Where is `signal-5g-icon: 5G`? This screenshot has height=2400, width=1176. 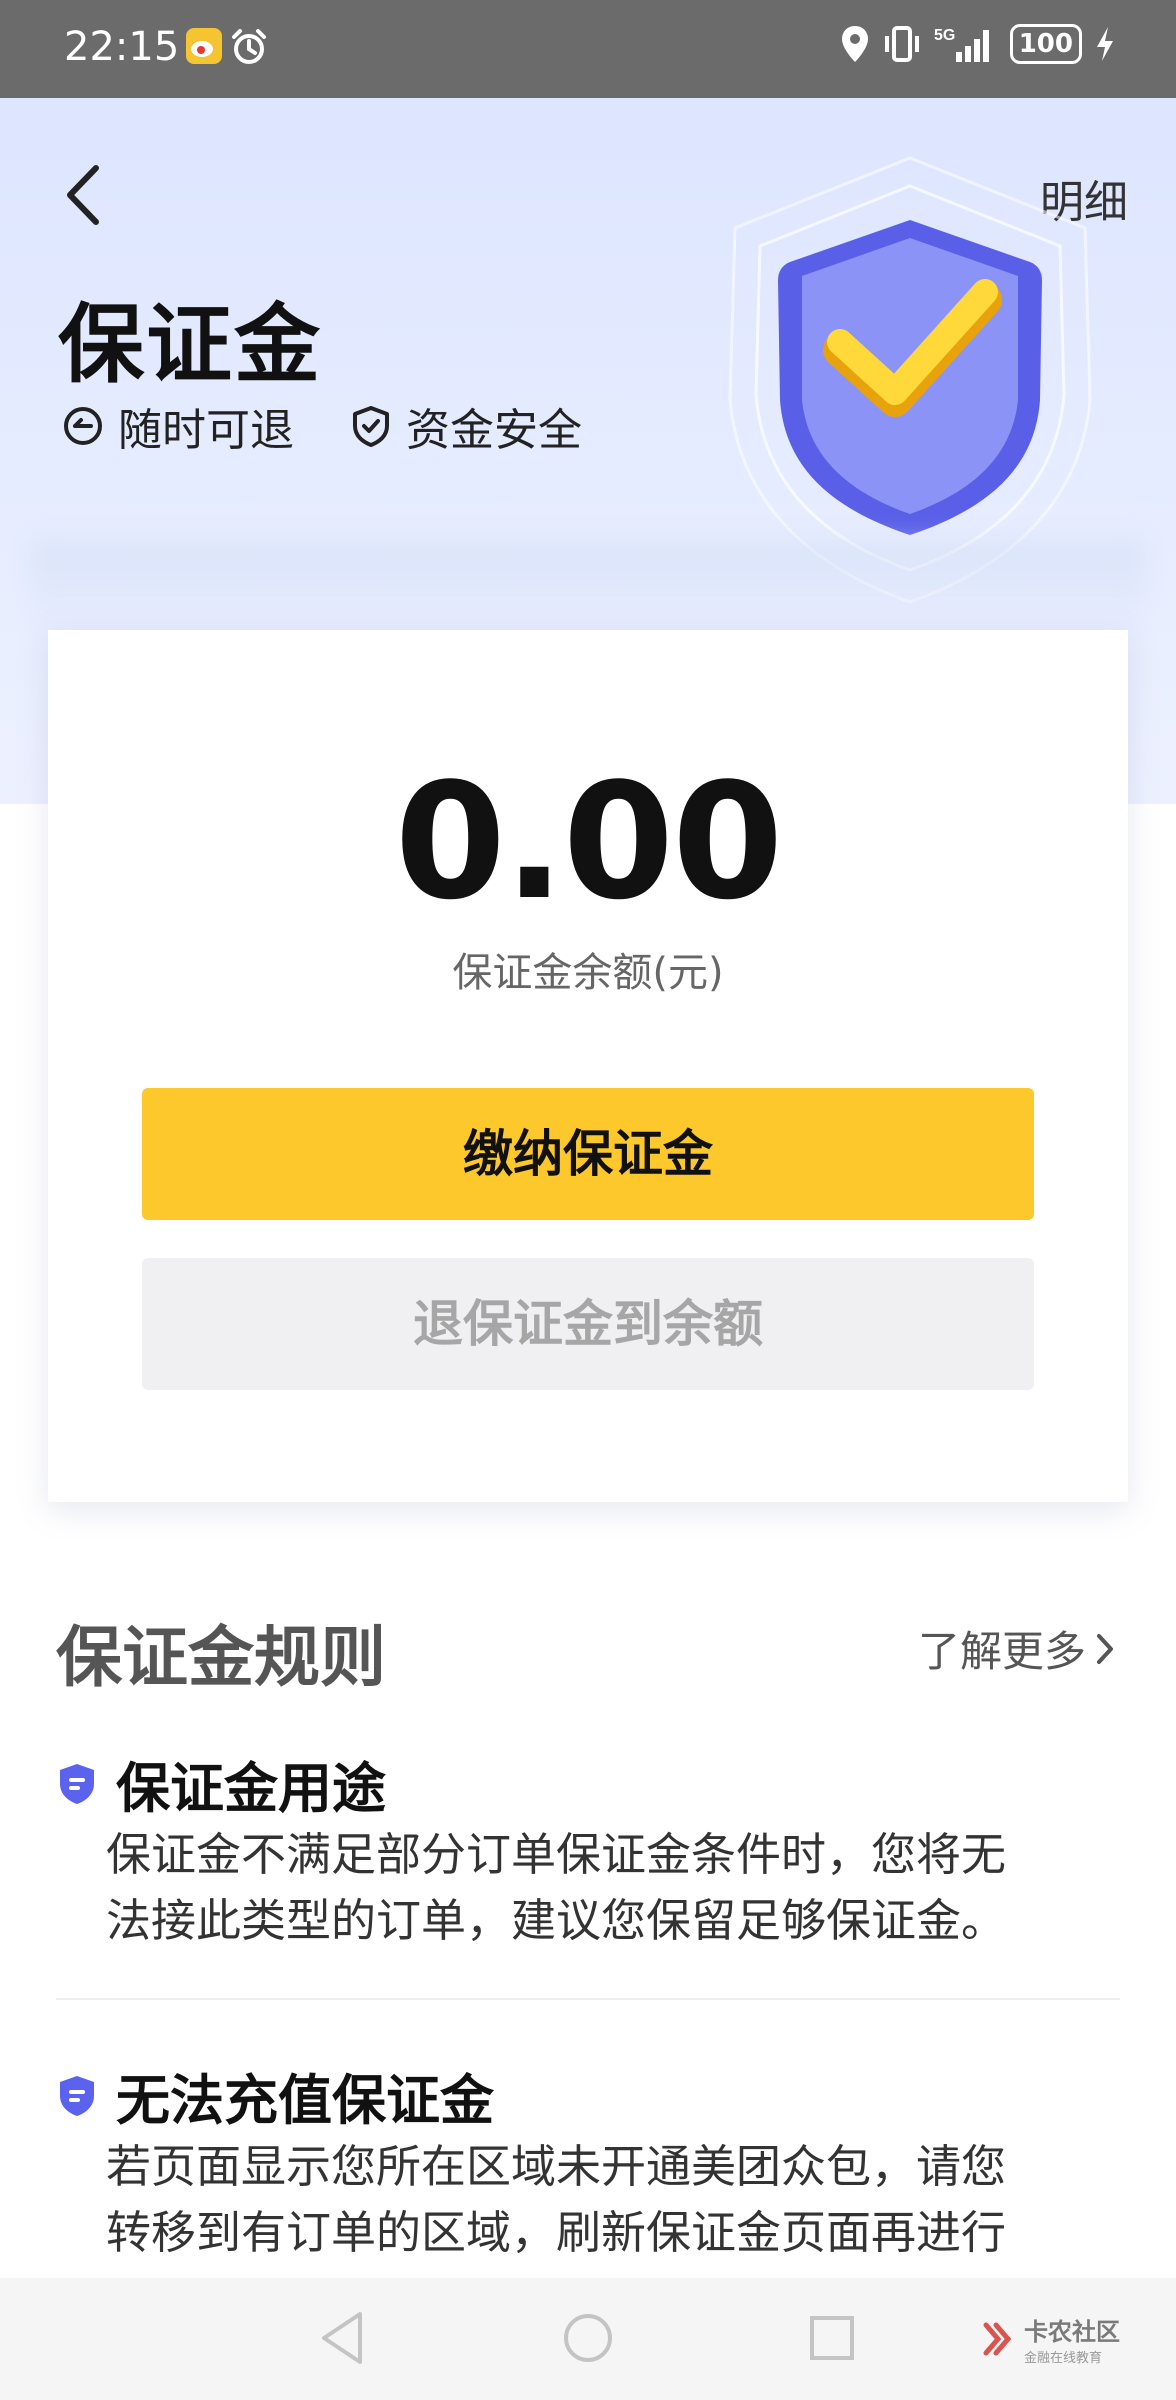
signal-5g-icon: 5G is located at coordinates (961, 44).